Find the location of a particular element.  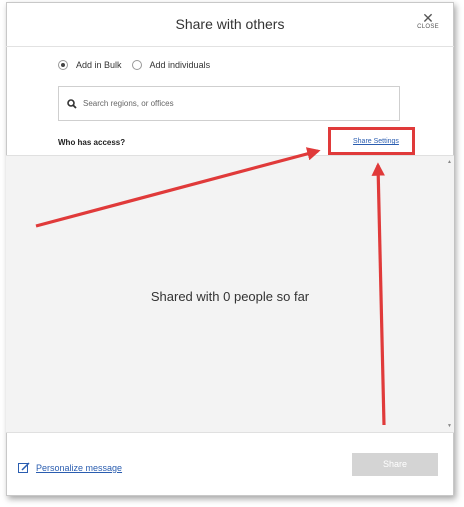

add-in-bulk-radio is located at coordinates (63, 65).